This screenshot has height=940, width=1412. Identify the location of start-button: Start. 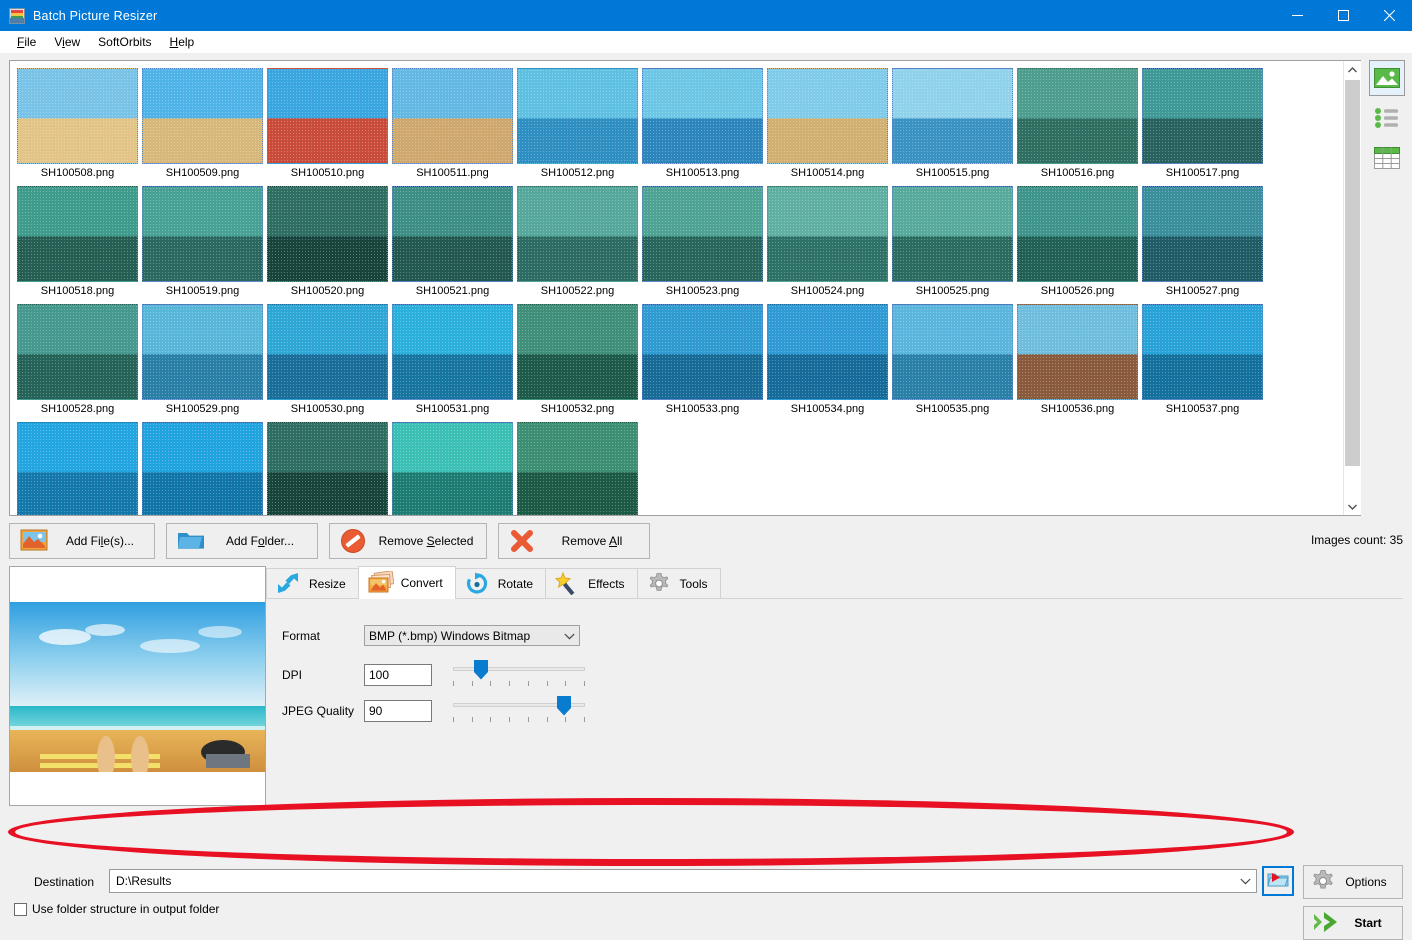
(1353, 923).